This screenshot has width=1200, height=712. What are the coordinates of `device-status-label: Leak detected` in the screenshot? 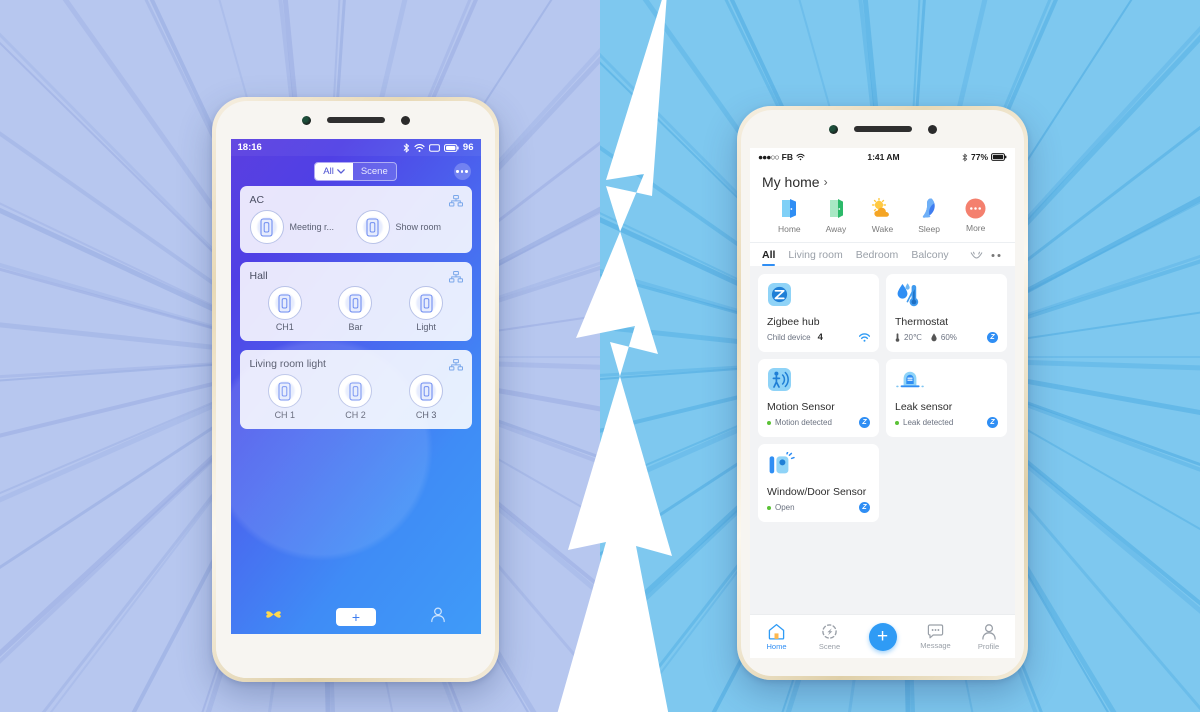 It's located at (928, 422).